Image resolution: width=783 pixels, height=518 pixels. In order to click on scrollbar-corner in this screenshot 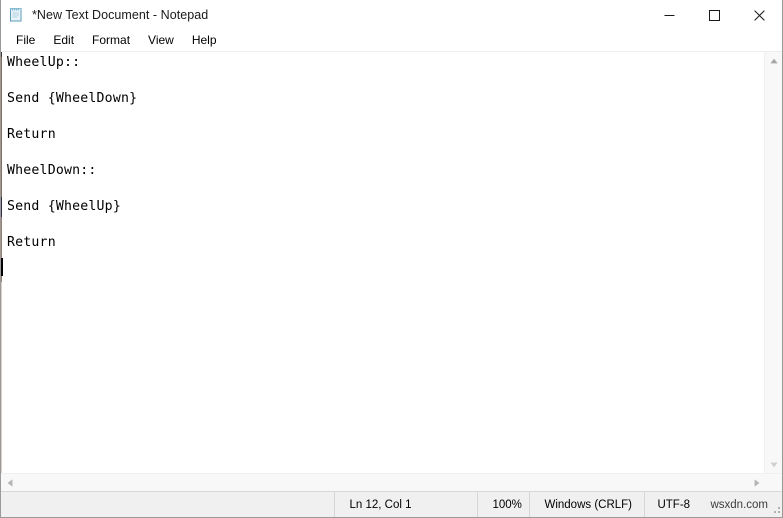, I will do `click(773, 482)`.